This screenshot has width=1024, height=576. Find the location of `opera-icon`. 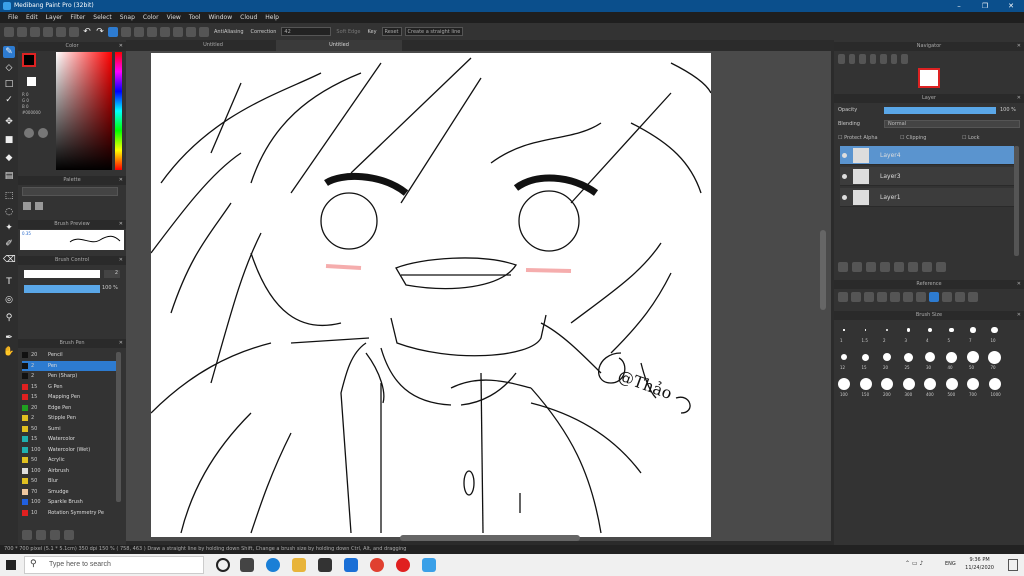

opera-icon is located at coordinates (403, 565).